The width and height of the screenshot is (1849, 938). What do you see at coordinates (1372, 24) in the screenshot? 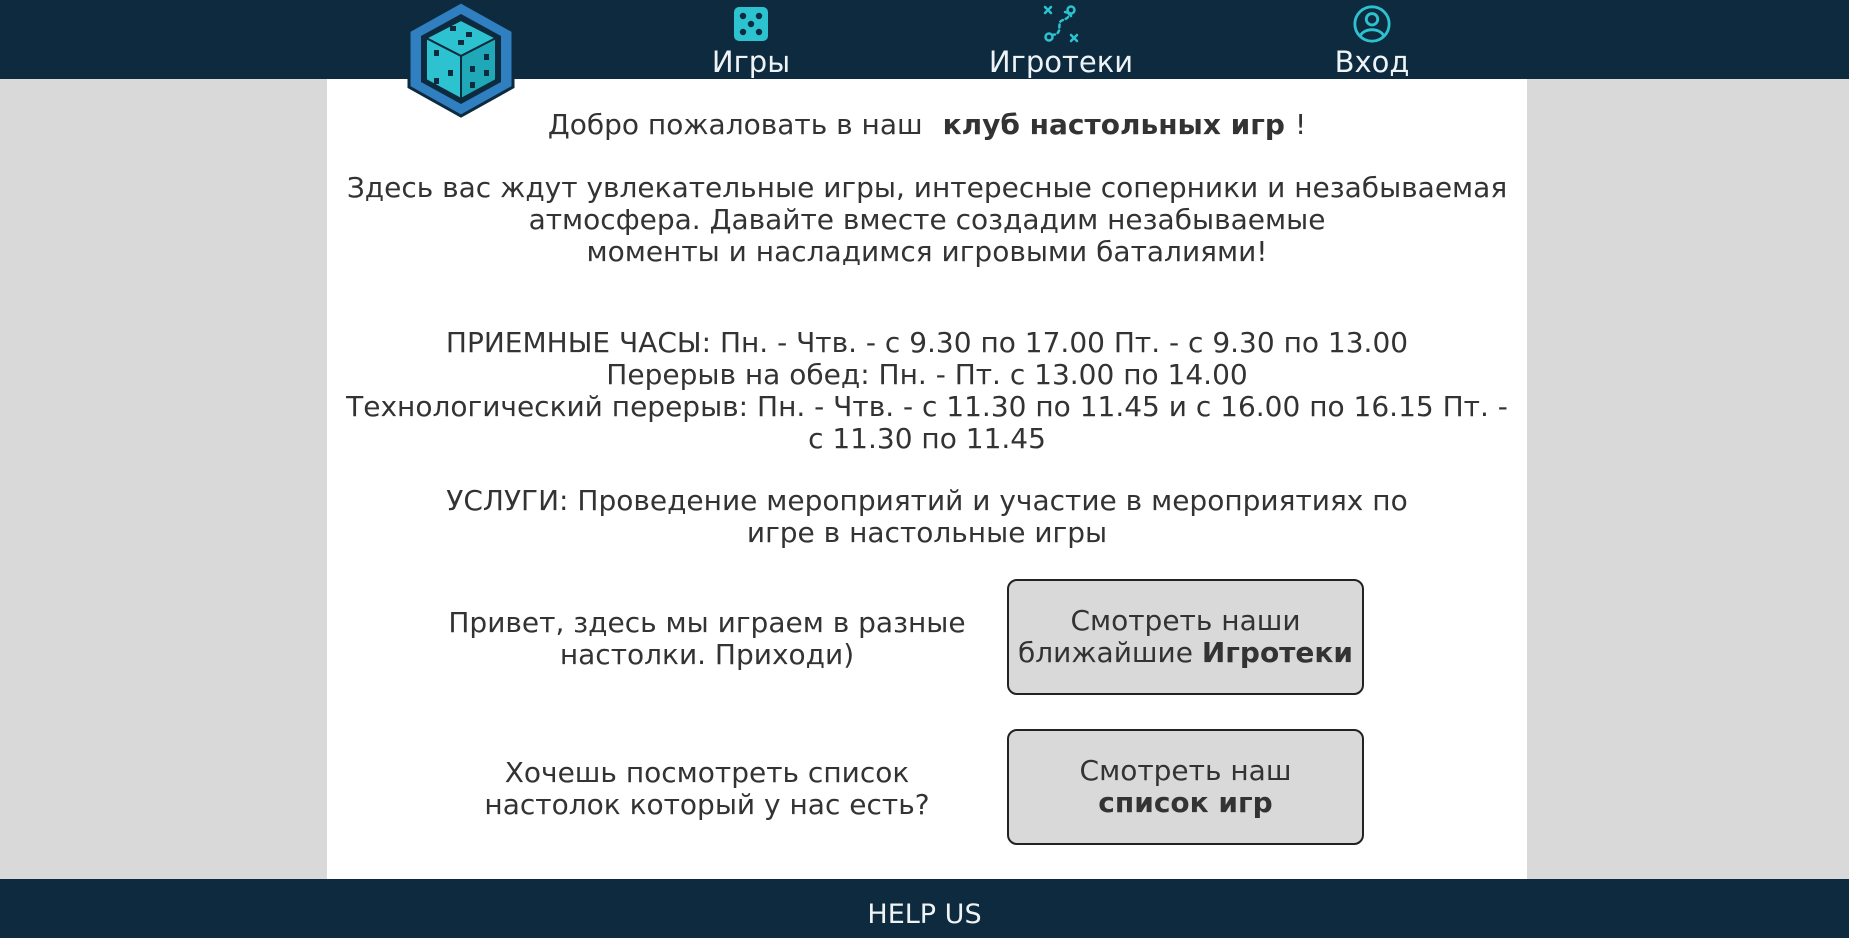
I see `user-circle-icon` at bounding box center [1372, 24].